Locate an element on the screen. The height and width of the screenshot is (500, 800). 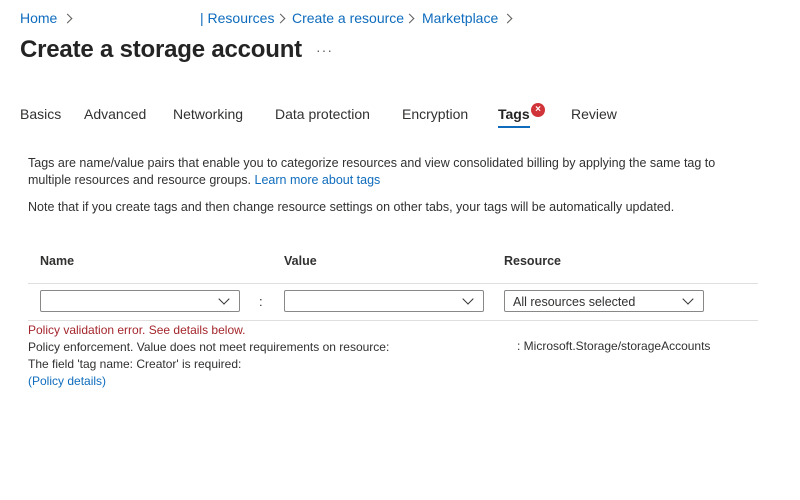
breadcrumb-marketplace: Marketplace is located at coordinates (460, 18).